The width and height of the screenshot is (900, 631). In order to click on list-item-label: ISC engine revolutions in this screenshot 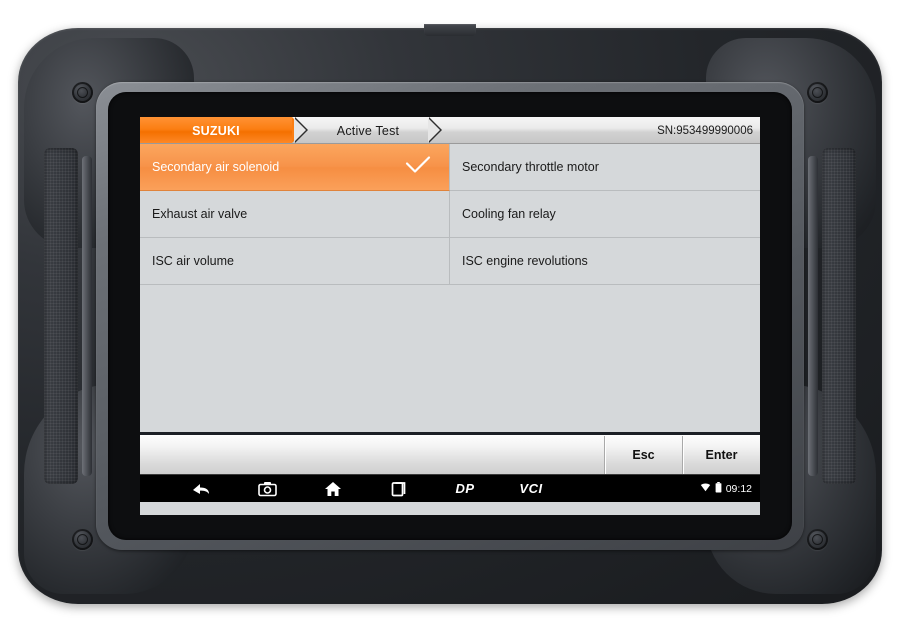, I will do `click(525, 261)`.